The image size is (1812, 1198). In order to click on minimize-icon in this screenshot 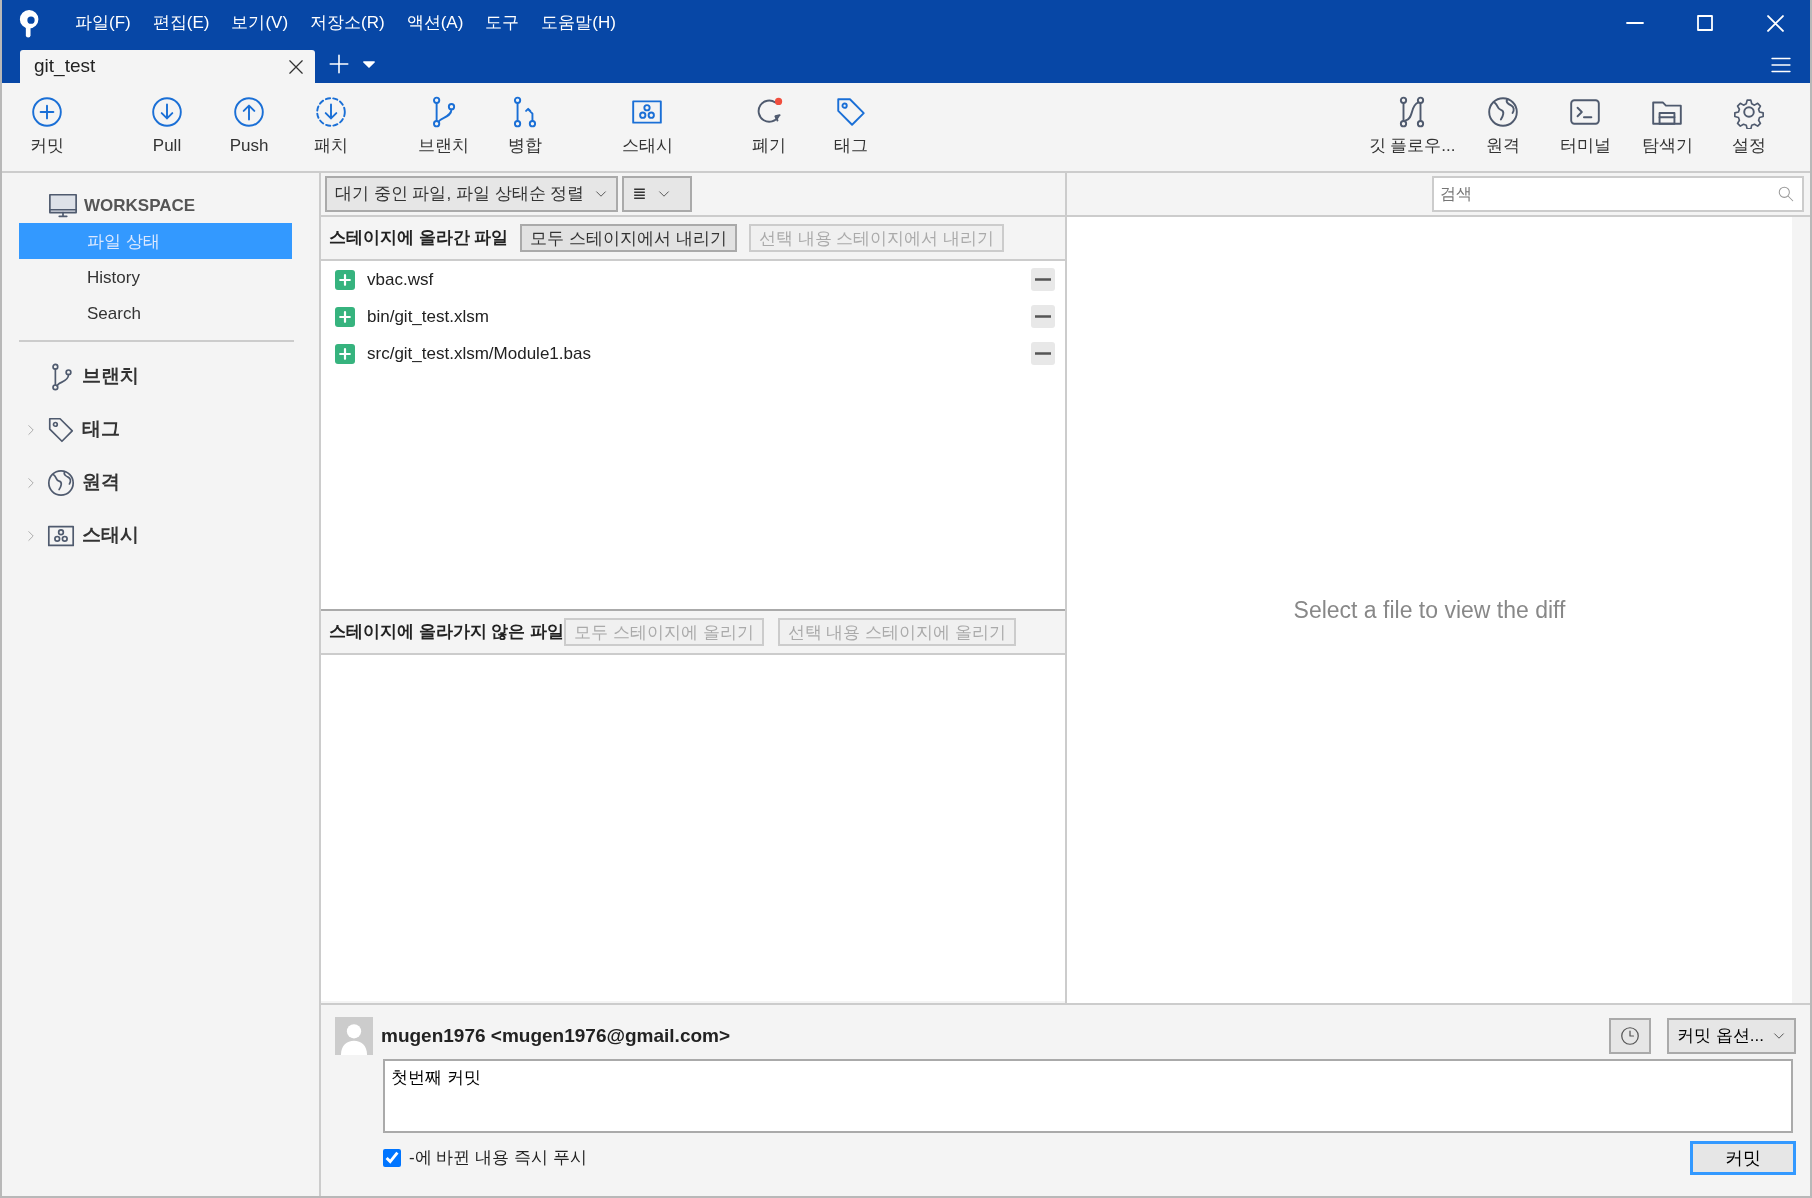, I will do `click(1635, 23)`.